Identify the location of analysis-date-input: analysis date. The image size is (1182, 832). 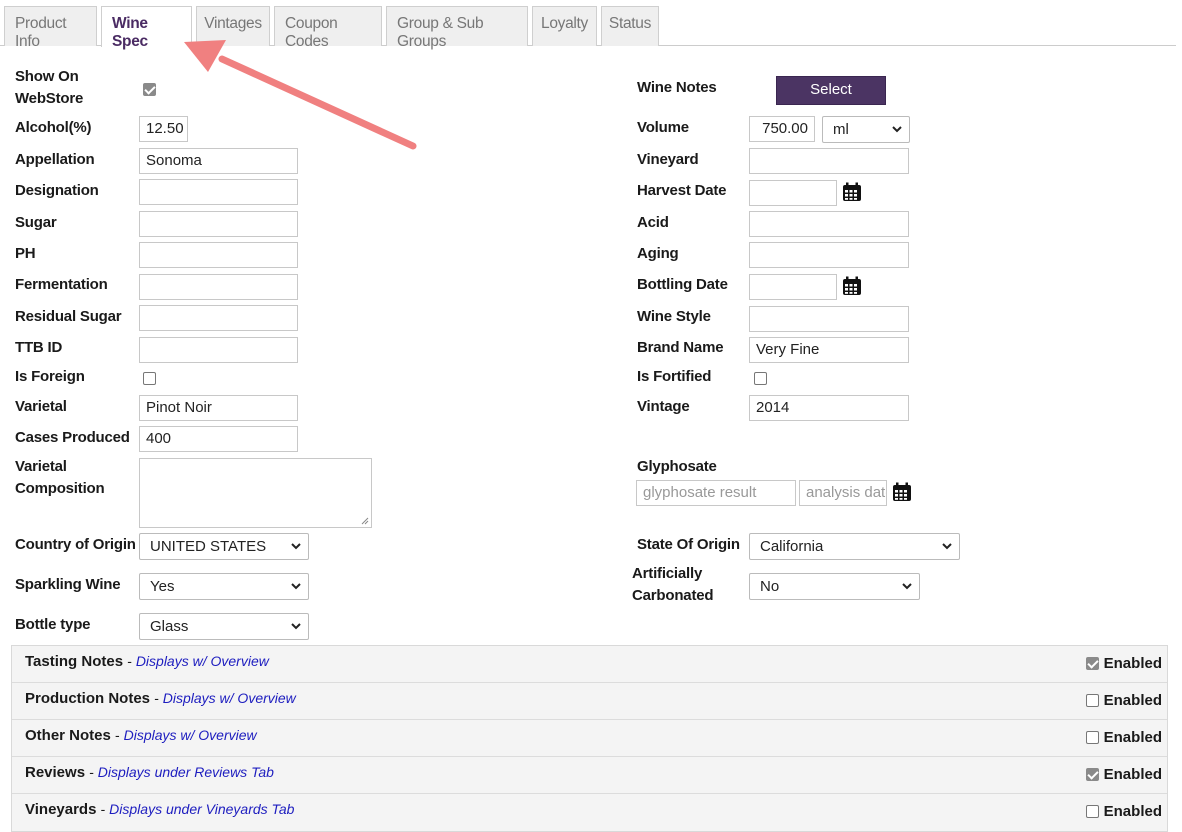
(843, 493).